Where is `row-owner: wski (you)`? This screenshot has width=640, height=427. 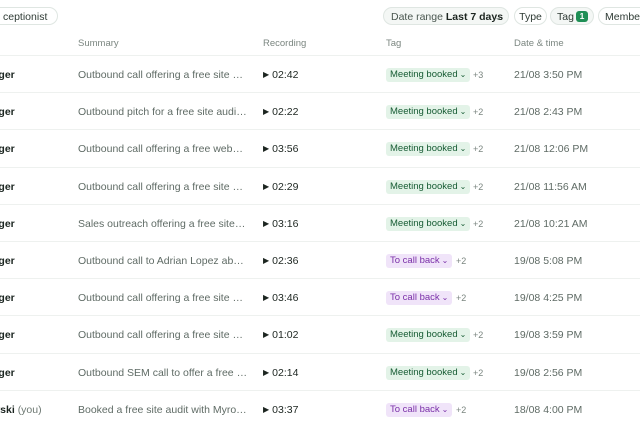
row-owner: wski (you) is located at coordinates (21, 410).